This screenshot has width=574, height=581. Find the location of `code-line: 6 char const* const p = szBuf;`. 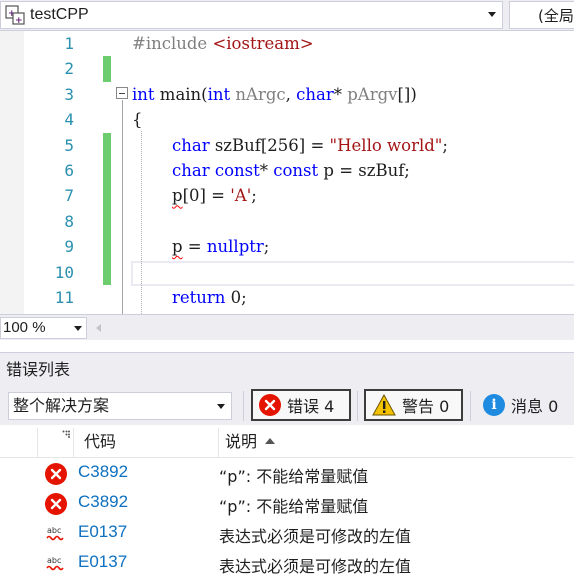

code-line: 6 char const* const p = szBuf; is located at coordinates (287, 171).